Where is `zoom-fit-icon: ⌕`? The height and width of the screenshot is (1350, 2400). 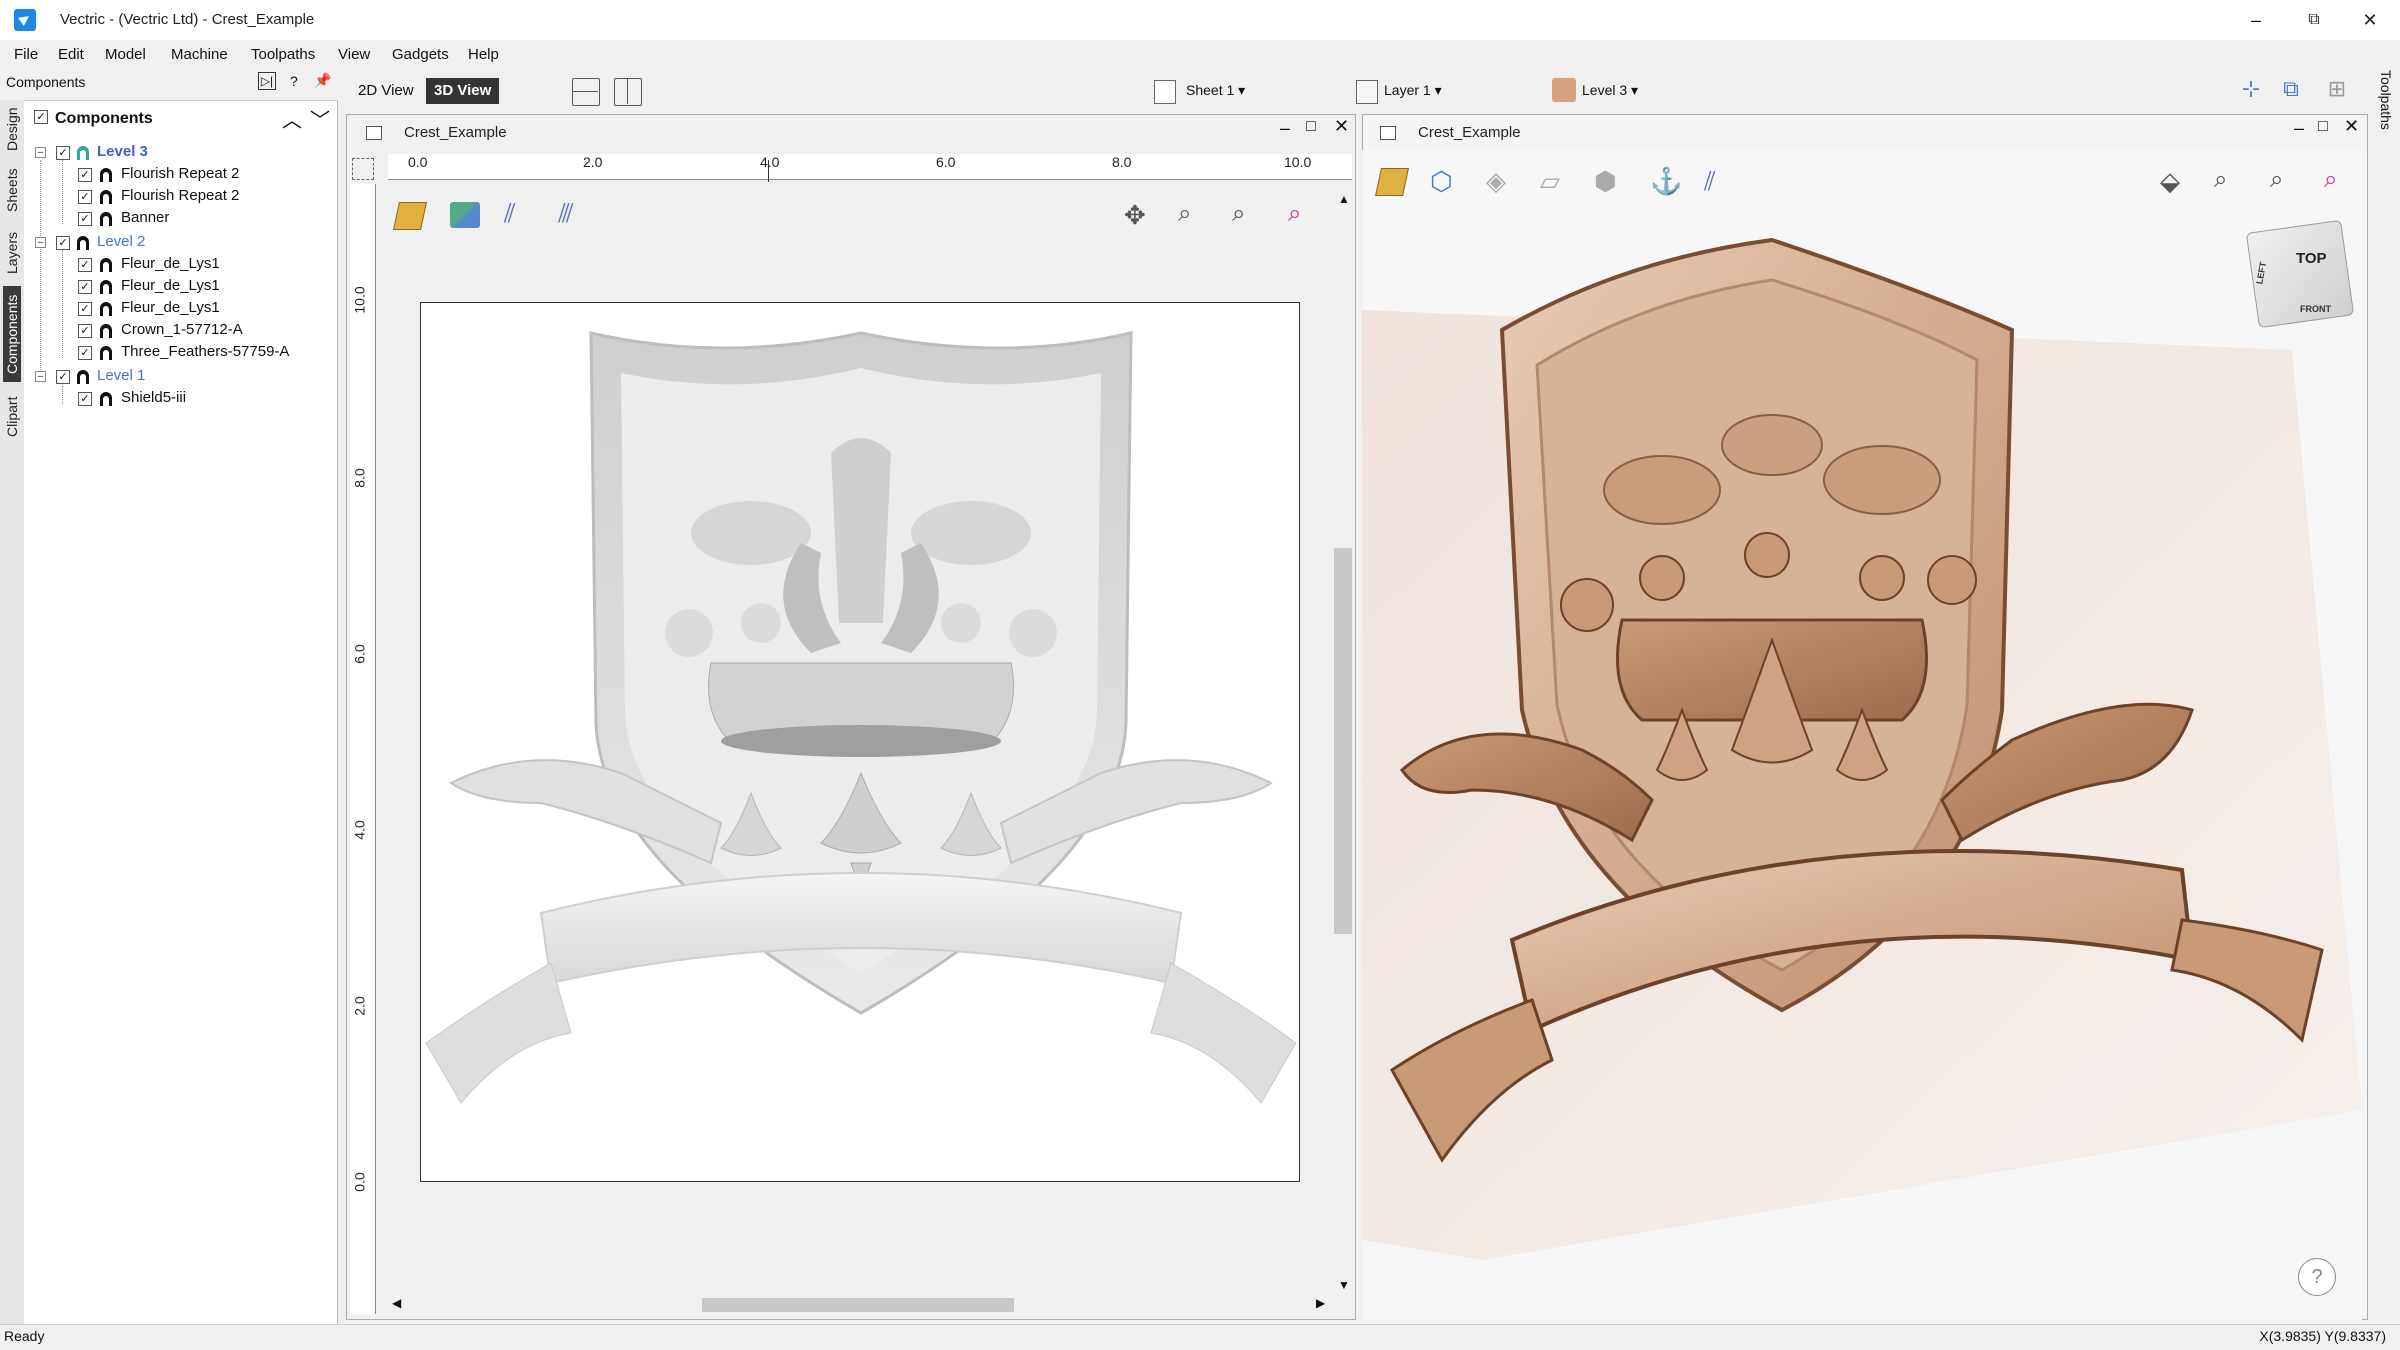
zoom-fit-icon: ⌕ is located at coordinates (1294, 214).